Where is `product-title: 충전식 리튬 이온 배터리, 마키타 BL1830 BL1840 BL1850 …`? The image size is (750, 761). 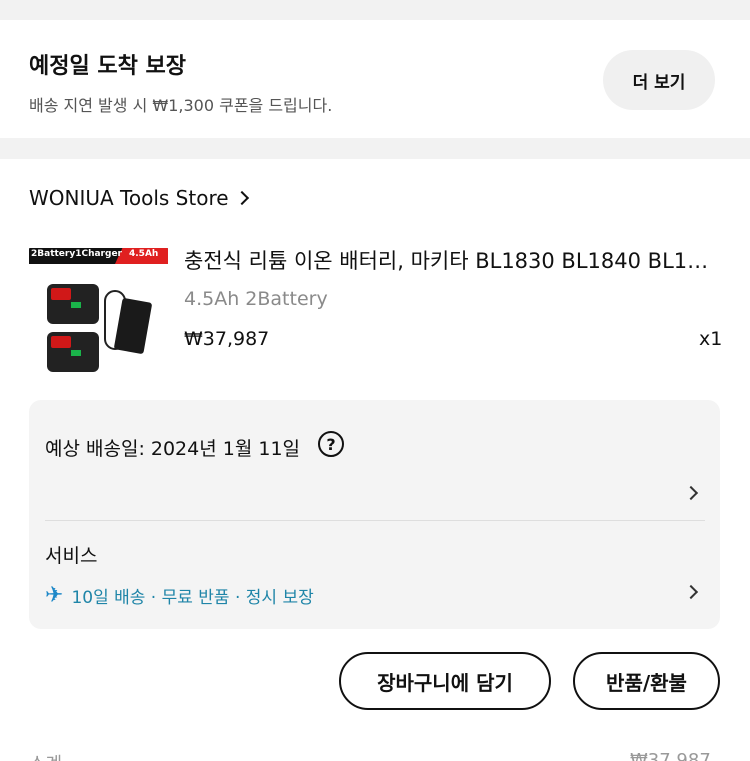
product-title: 충전식 리튬 이온 배터리, 마키타 BL1830 BL1840 BL1850 … is located at coordinates (452, 260).